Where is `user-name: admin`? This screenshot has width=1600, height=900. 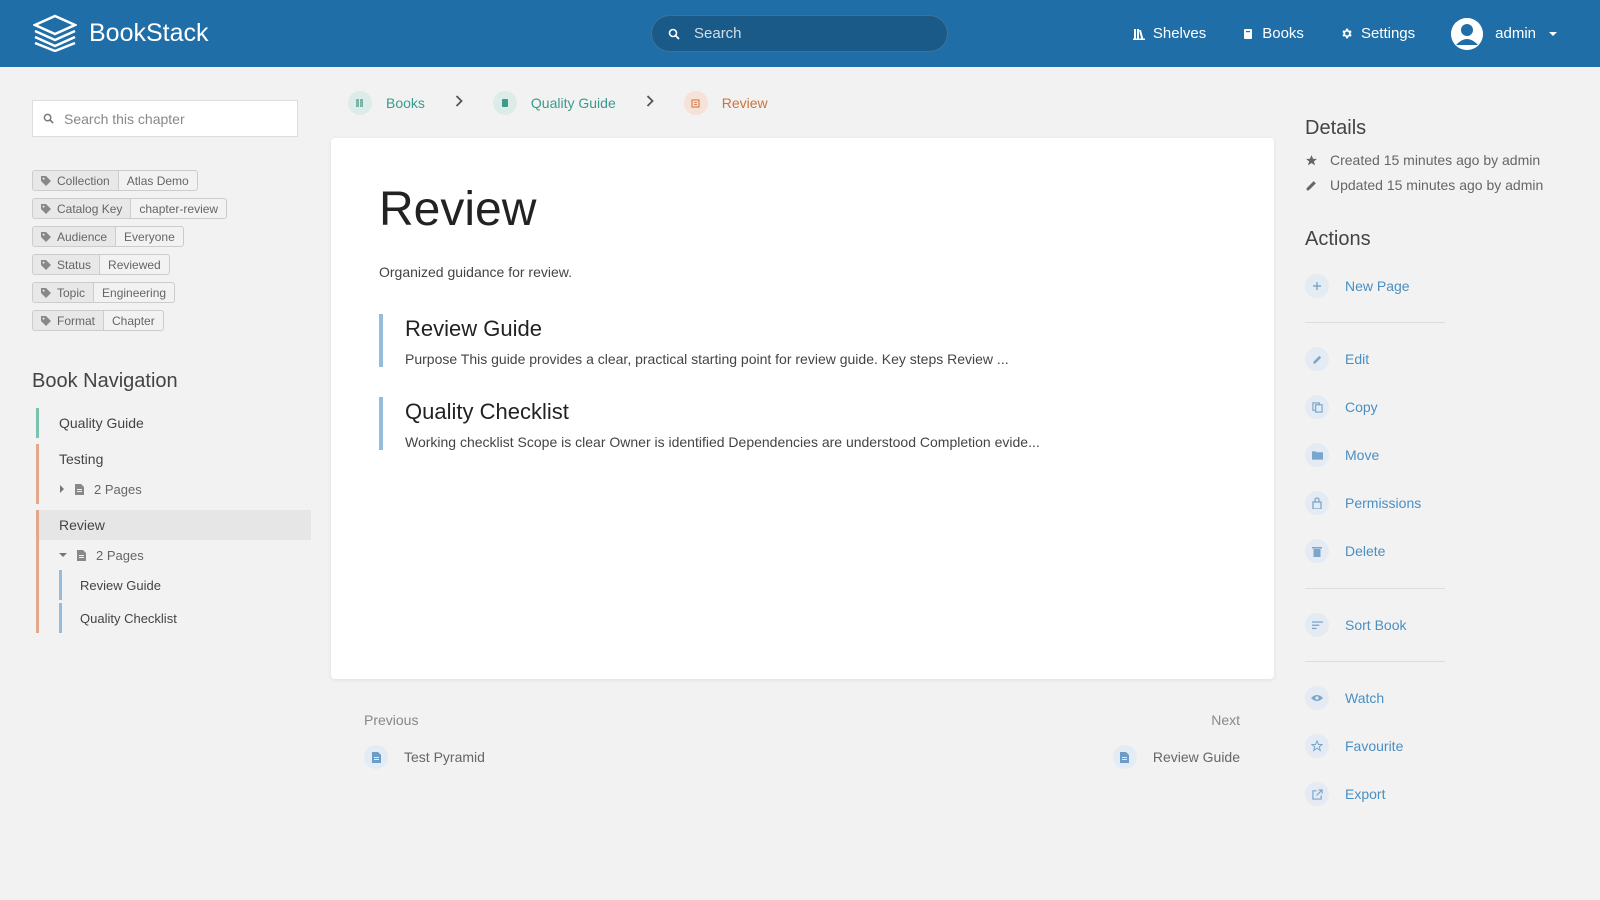
user-name: admin is located at coordinates (1515, 33).